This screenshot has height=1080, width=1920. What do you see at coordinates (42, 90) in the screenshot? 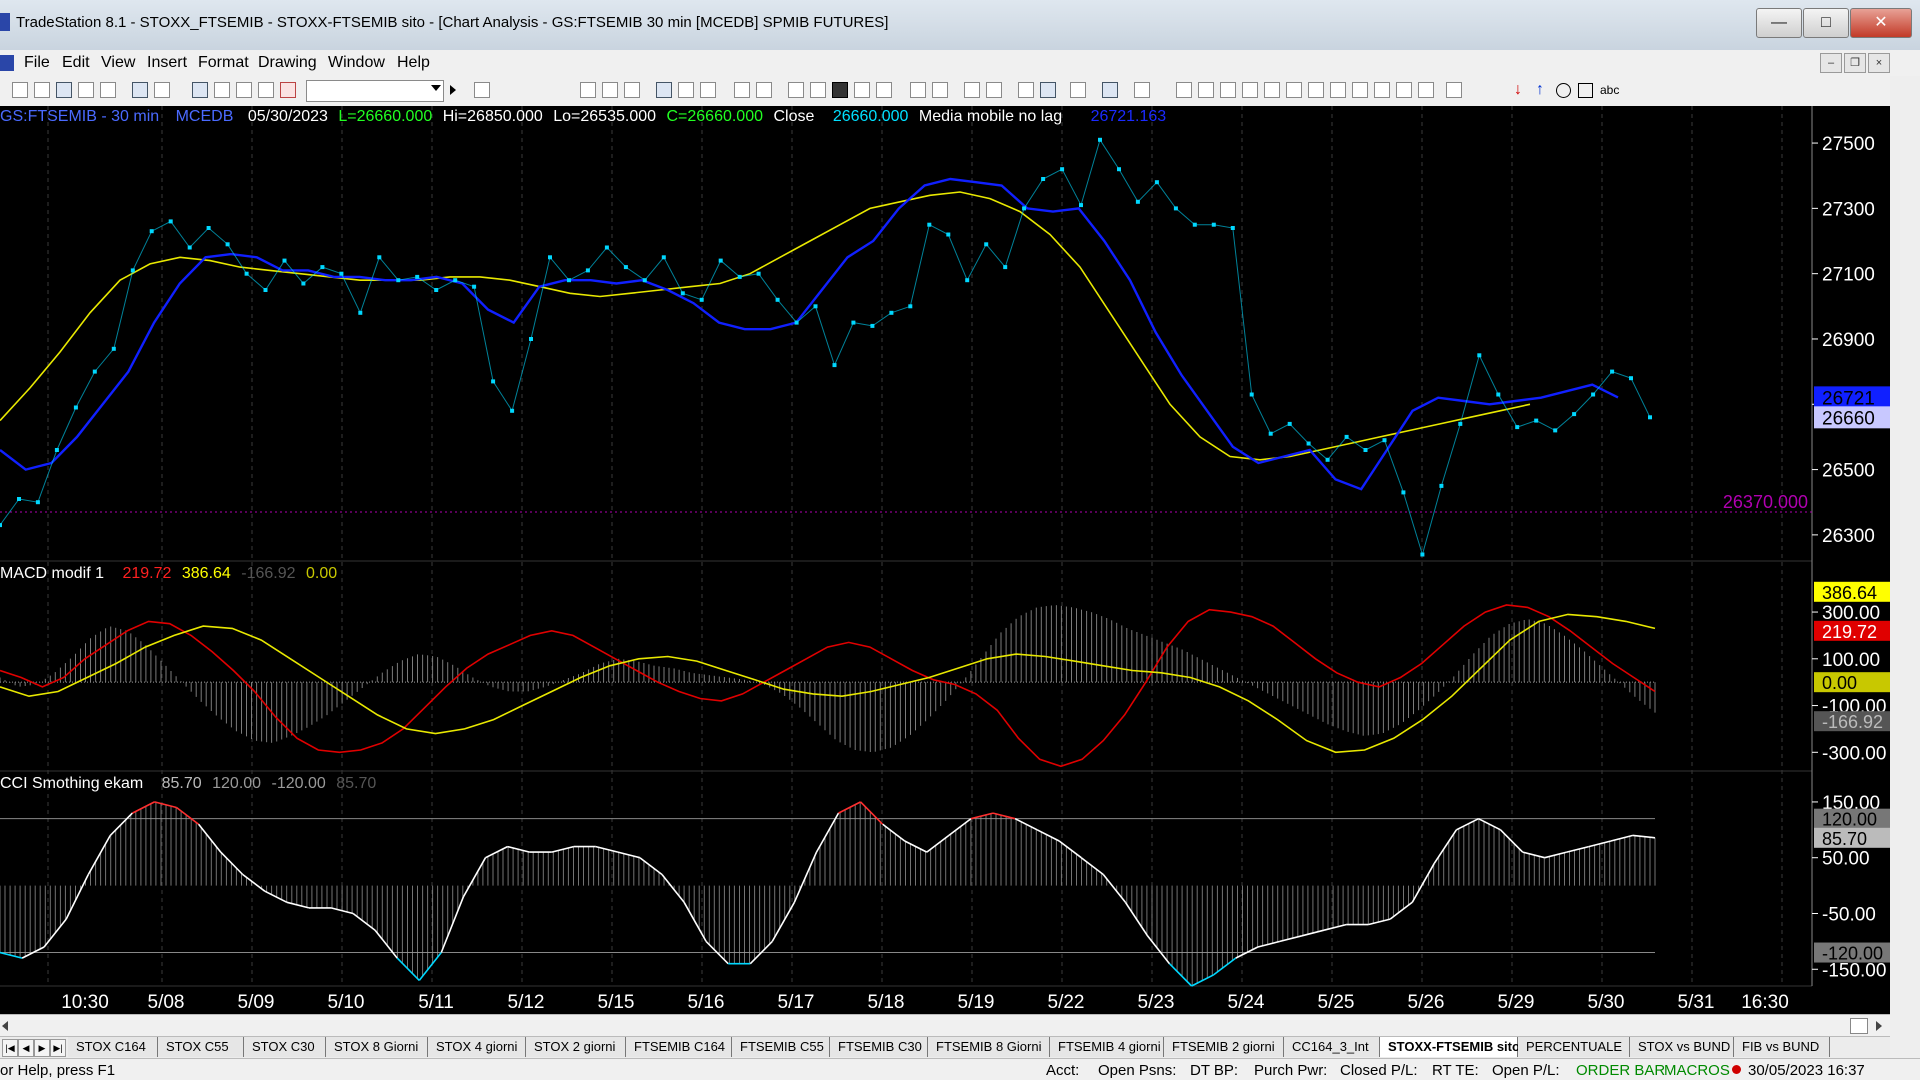
I see `open-icon` at bounding box center [42, 90].